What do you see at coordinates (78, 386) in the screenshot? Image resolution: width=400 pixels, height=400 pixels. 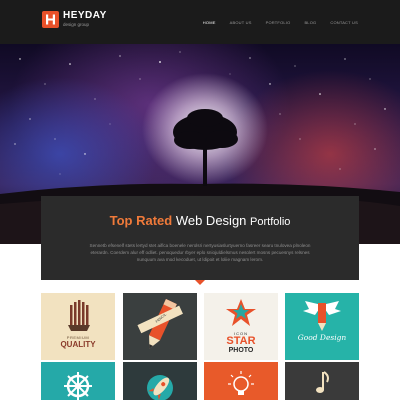 I see `wheel-icon` at bounding box center [78, 386].